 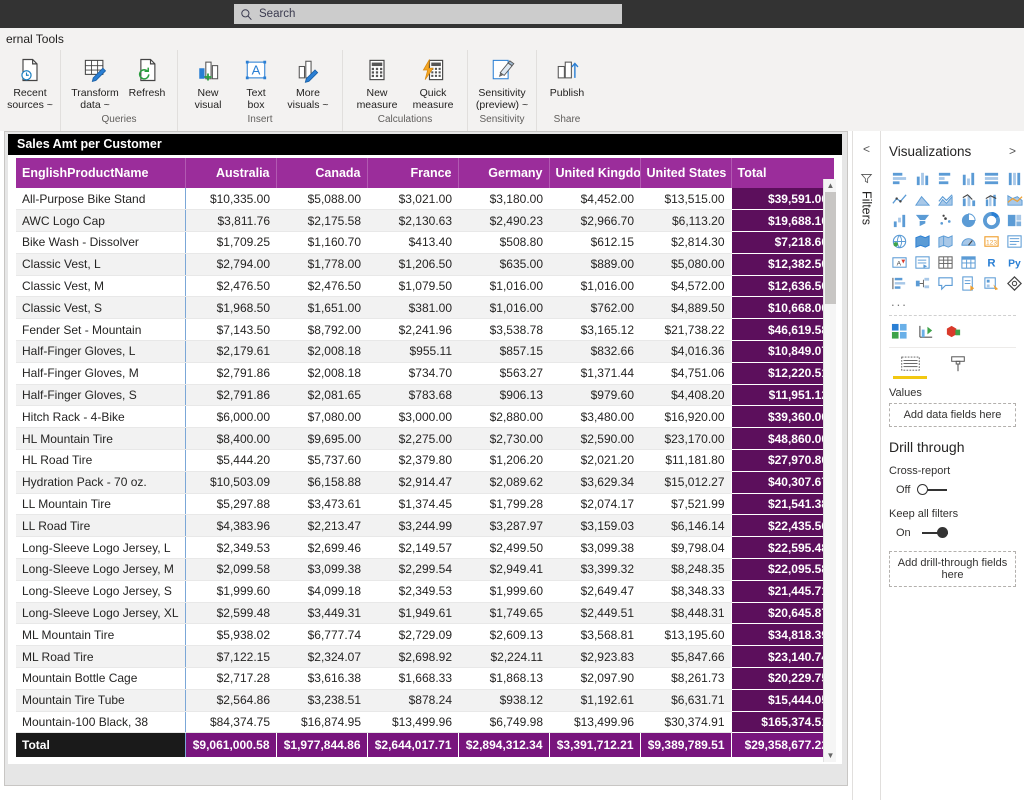 What do you see at coordinates (230, 417) in the screenshot?
I see `sales-amount-cell: $6,000.00` at bounding box center [230, 417].